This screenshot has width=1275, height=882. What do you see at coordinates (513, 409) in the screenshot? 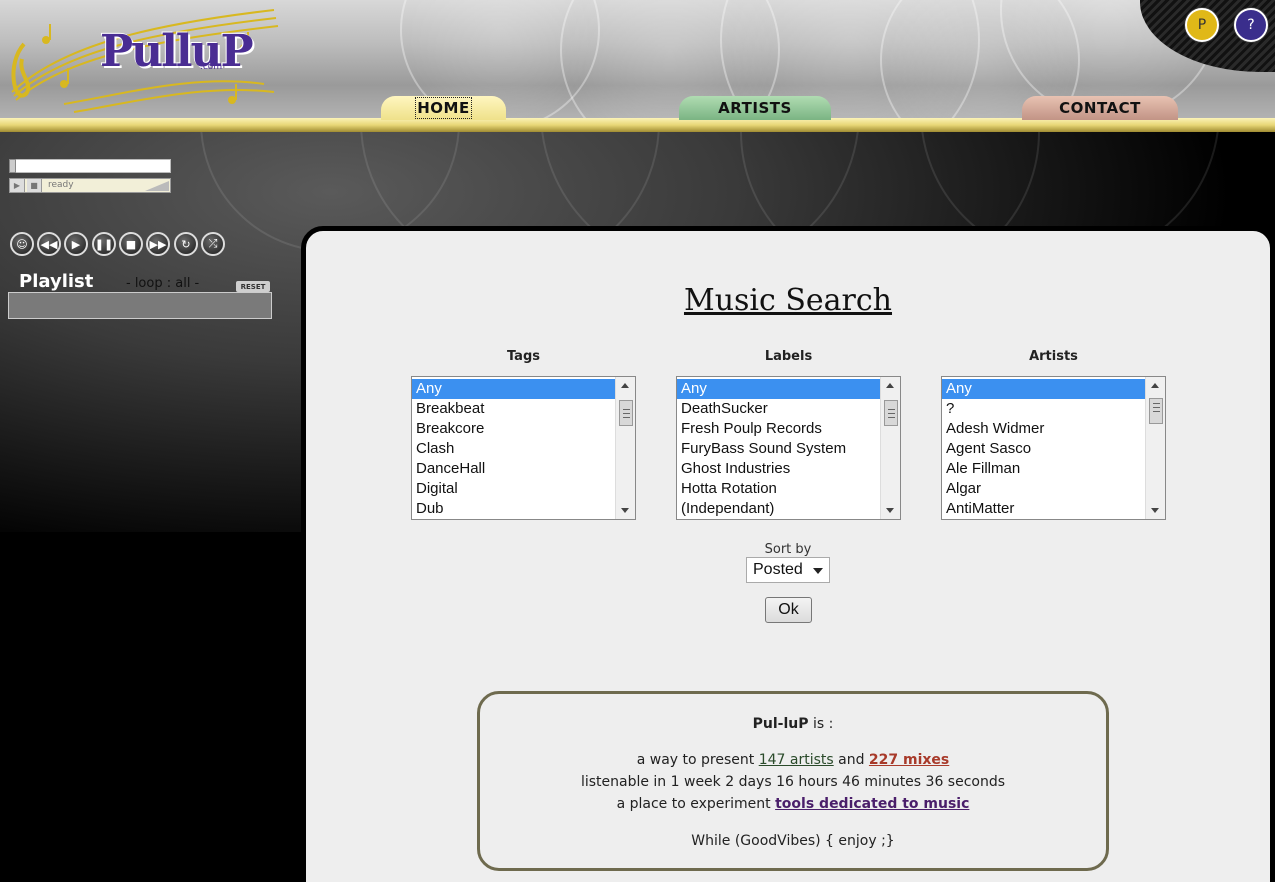
I see `list-item: Breakbeat` at bounding box center [513, 409].